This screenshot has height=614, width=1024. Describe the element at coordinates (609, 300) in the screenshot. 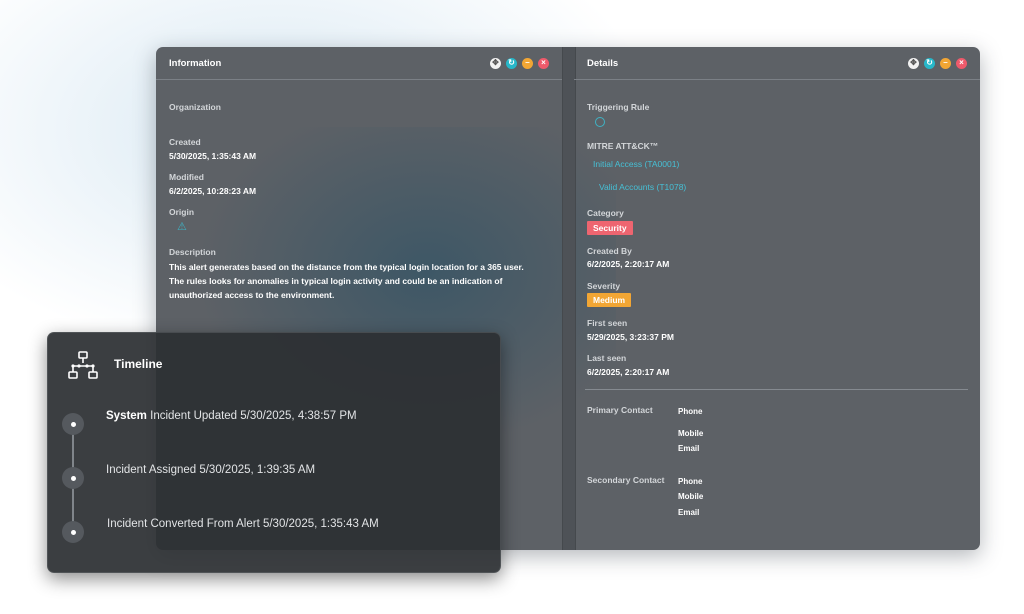

I see `severity-badge: Medium` at that location.